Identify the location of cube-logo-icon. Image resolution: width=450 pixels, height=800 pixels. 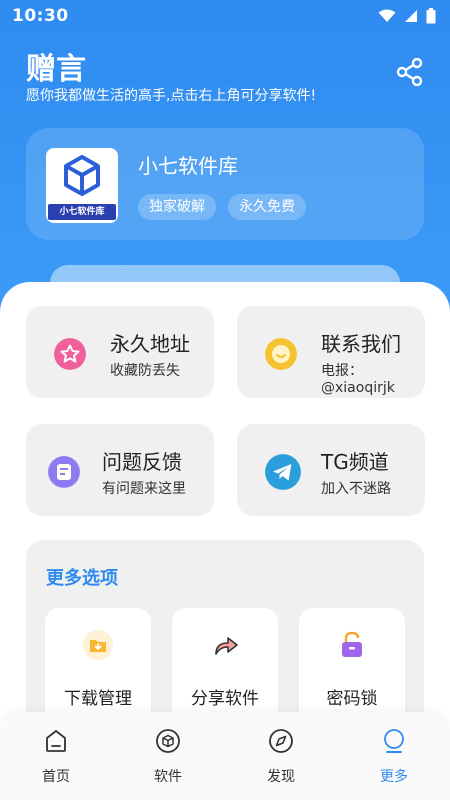
(82, 175).